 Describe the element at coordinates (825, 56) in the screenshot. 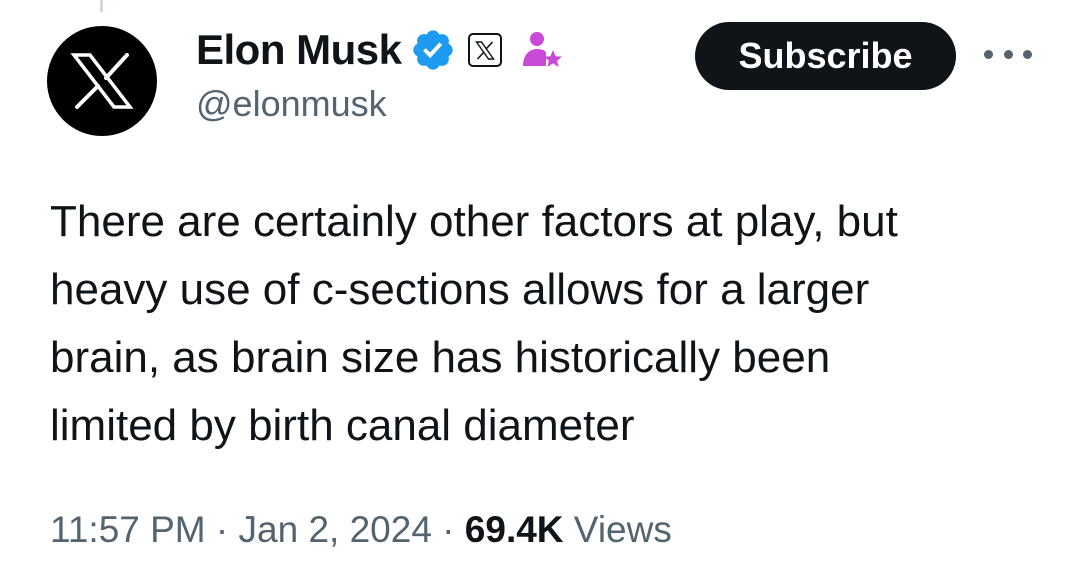

I see `subscribe-button: Subscribe` at that location.